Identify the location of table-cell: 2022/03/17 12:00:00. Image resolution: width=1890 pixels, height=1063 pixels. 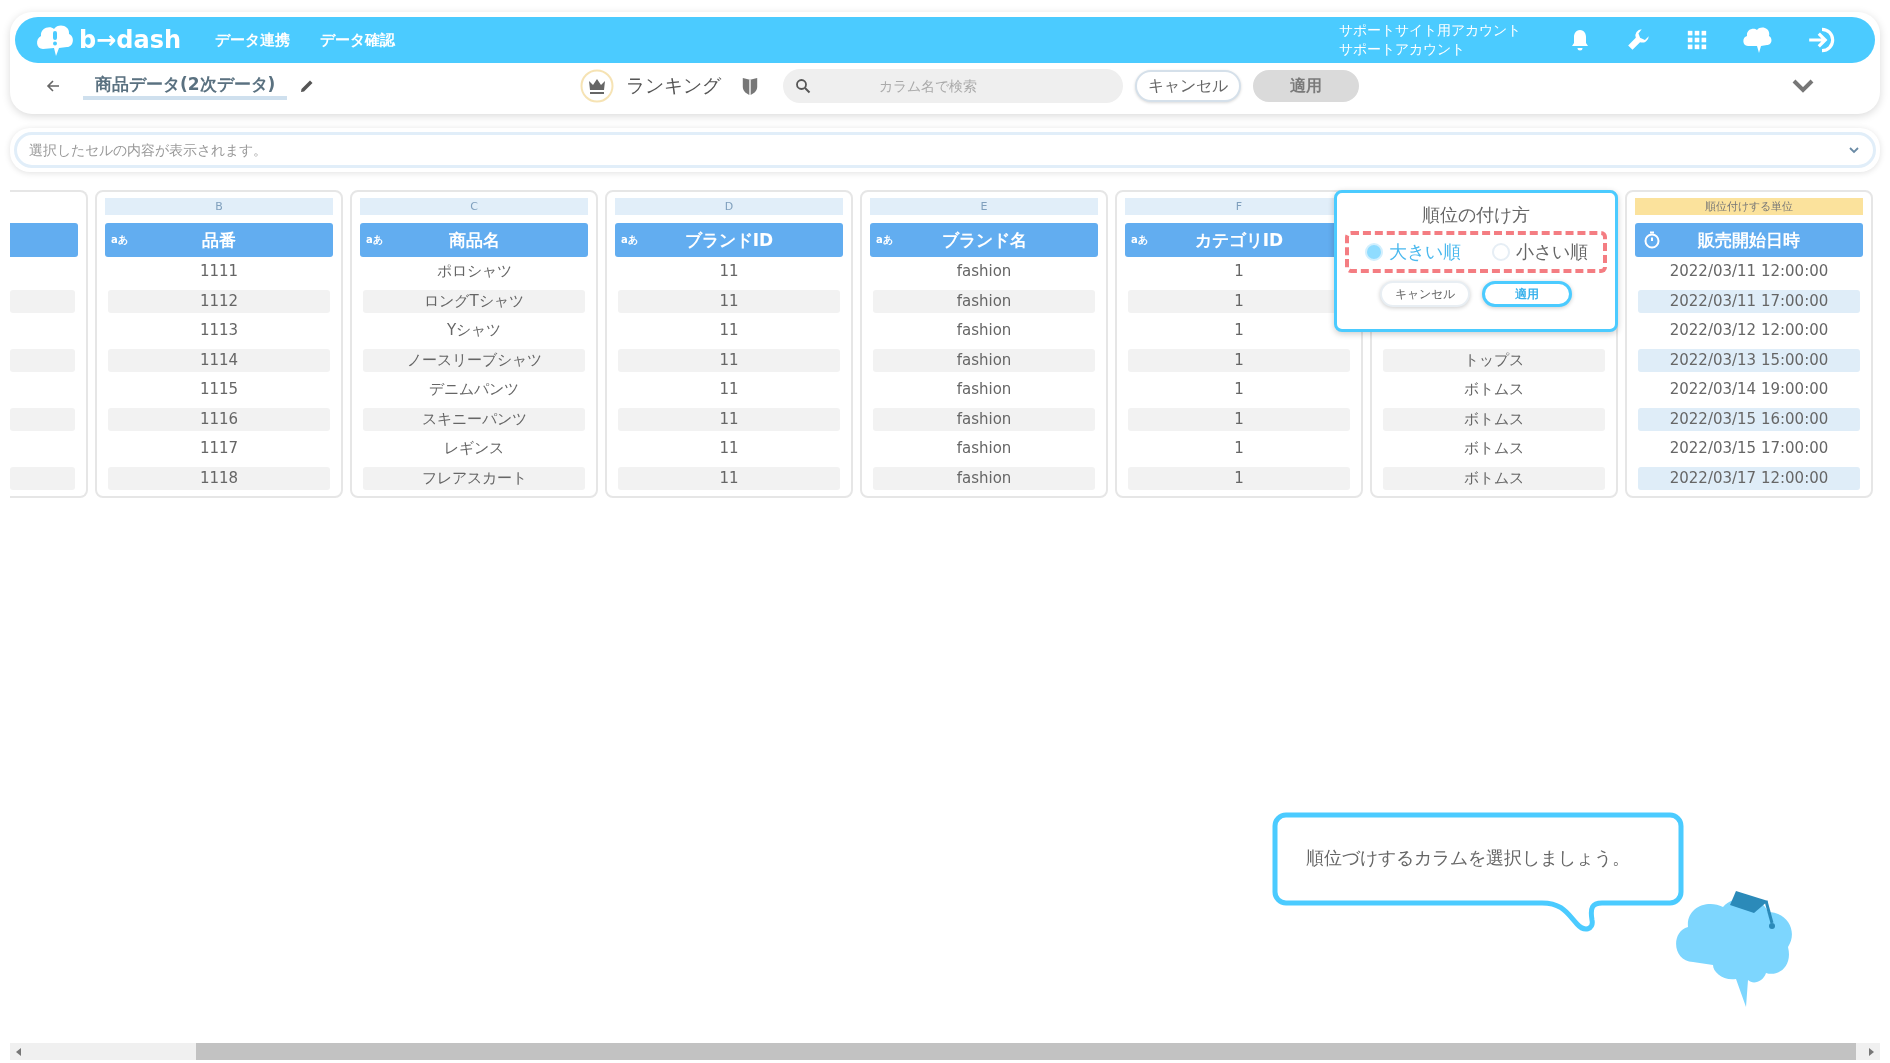
(1749, 478).